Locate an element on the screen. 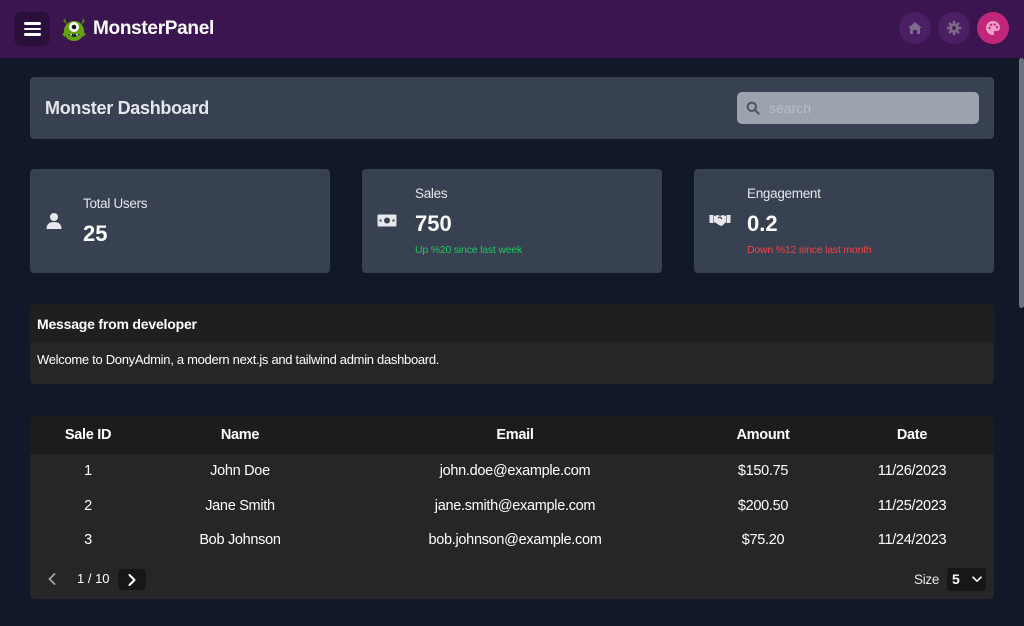 This screenshot has height=626, width=1024. cell-date: 11/24/2023 is located at coordinates (912, 540).